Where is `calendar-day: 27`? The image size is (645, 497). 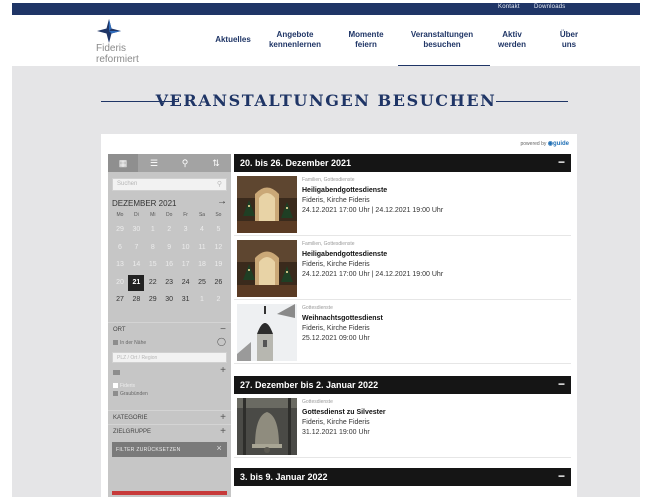 calendar-day: 27 is located at coordinates (120, 300).